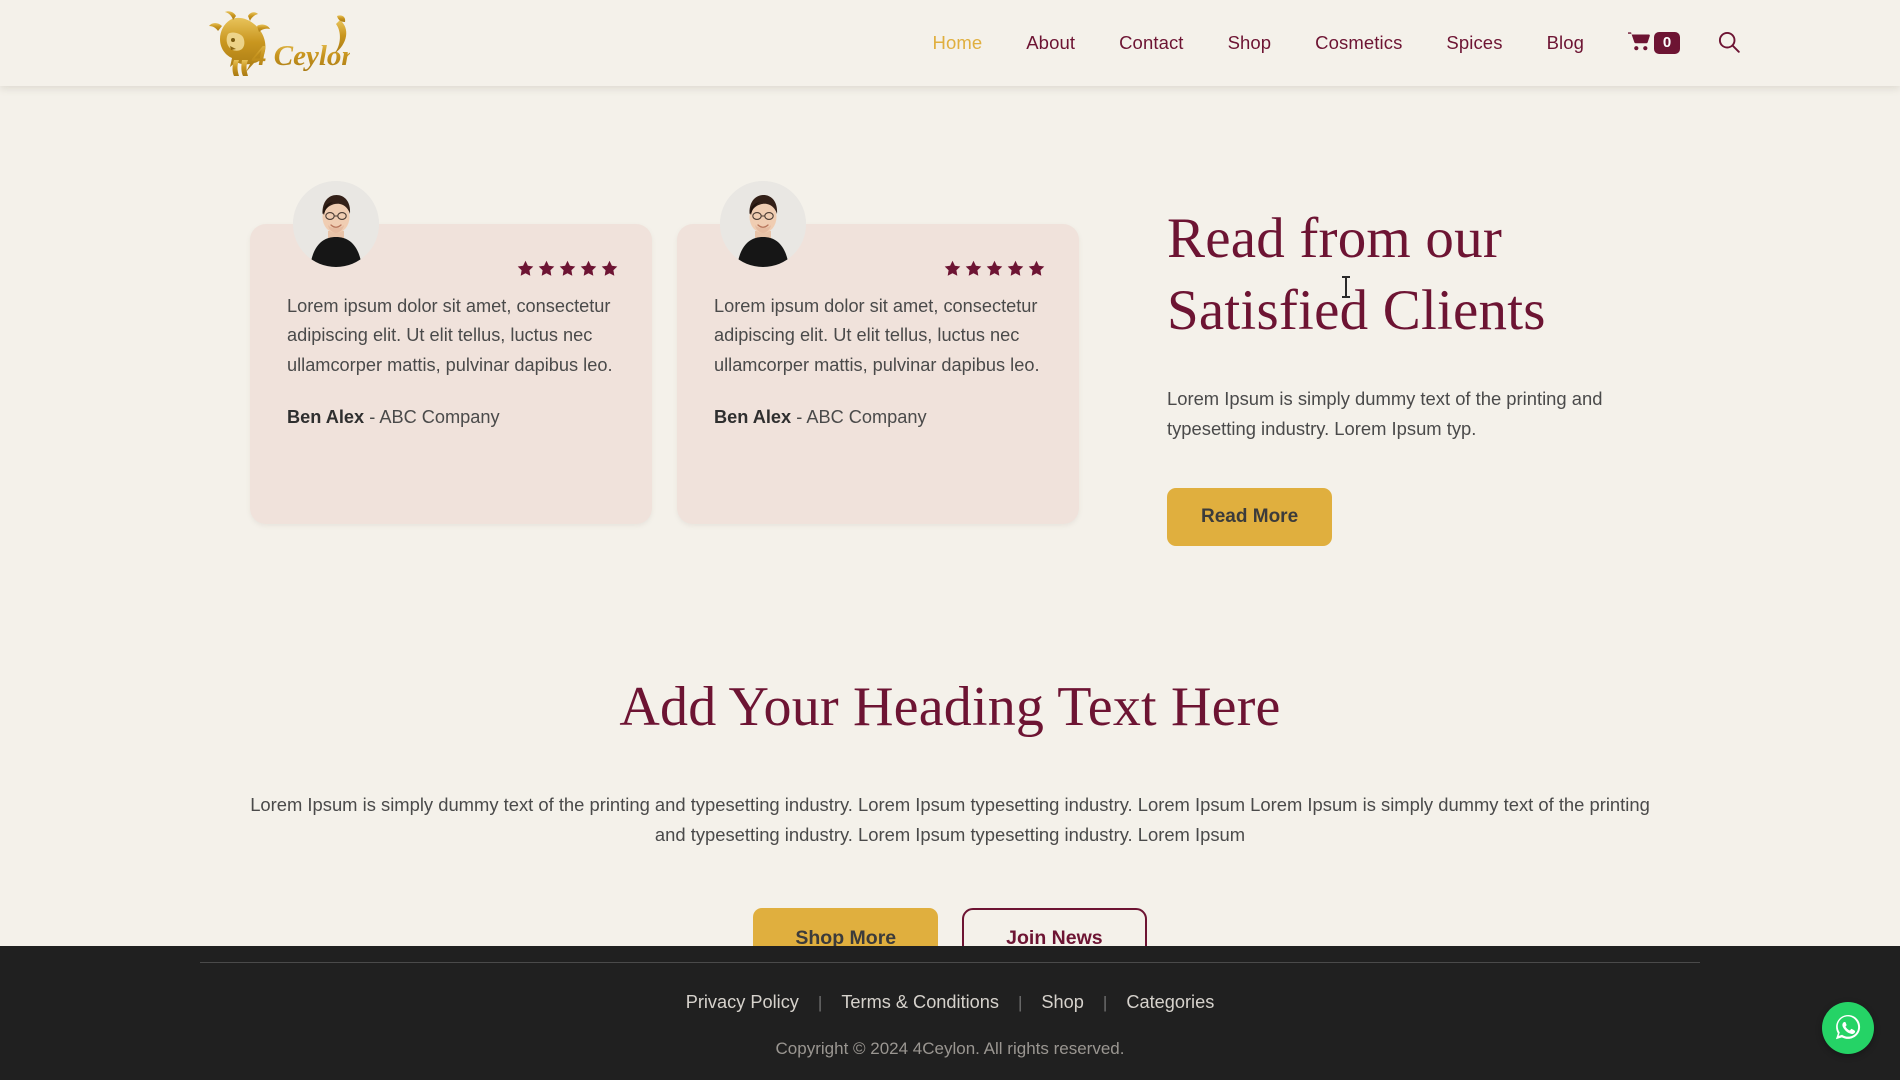 Image resolution: width=1900 pixels, height=1080 pixels. Describe the element at coordinates (957, 43) in the screenshot. I see `nav-item-home: Home` at that location.